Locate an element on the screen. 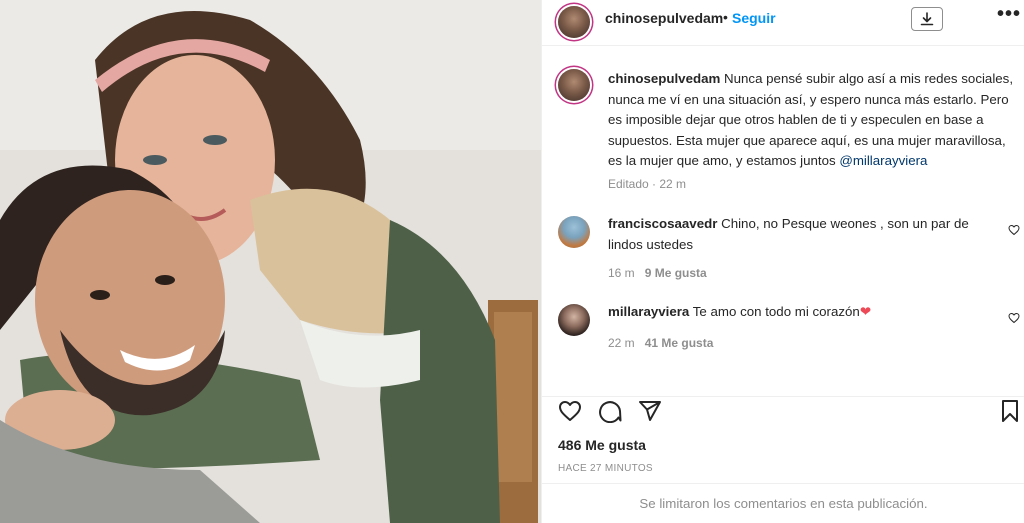  comment-likes: 9 Me gusta is located at coordinates (676, 273).